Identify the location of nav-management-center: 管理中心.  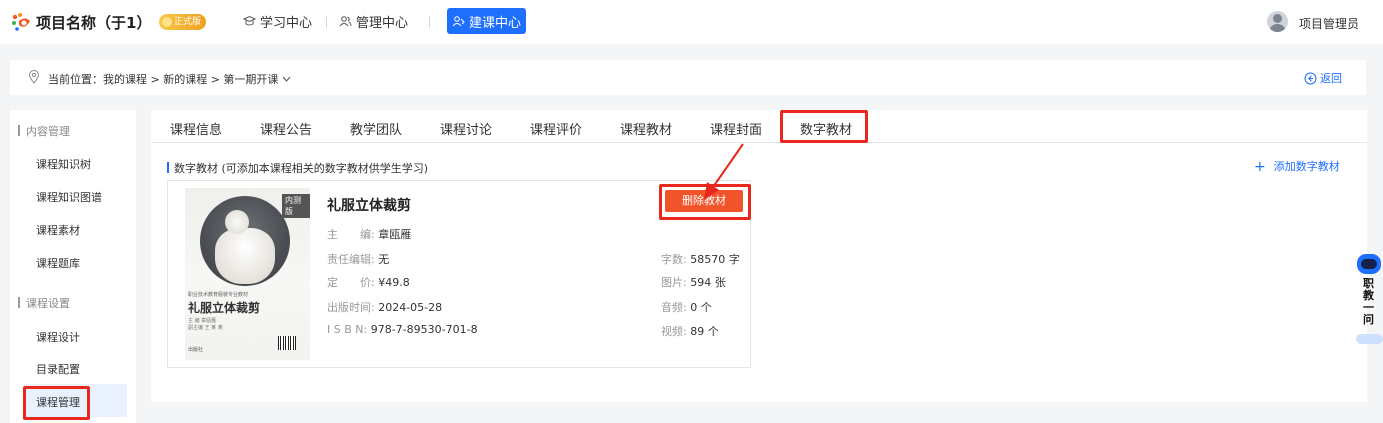
(373, 21).